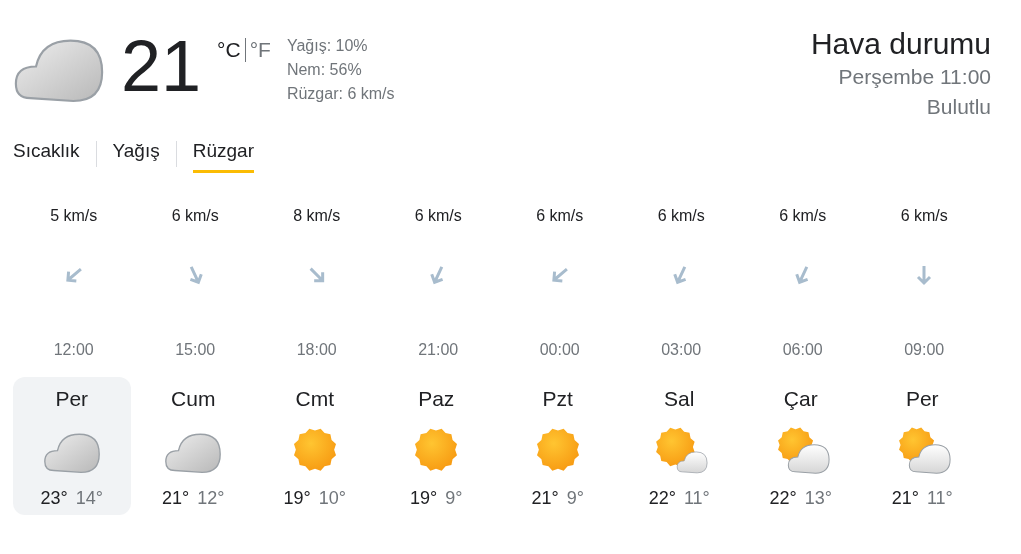  Describe the element at coordinates (327, 46) in the screenshot. I see `weather-detail: Yağış: 10%` at that location.